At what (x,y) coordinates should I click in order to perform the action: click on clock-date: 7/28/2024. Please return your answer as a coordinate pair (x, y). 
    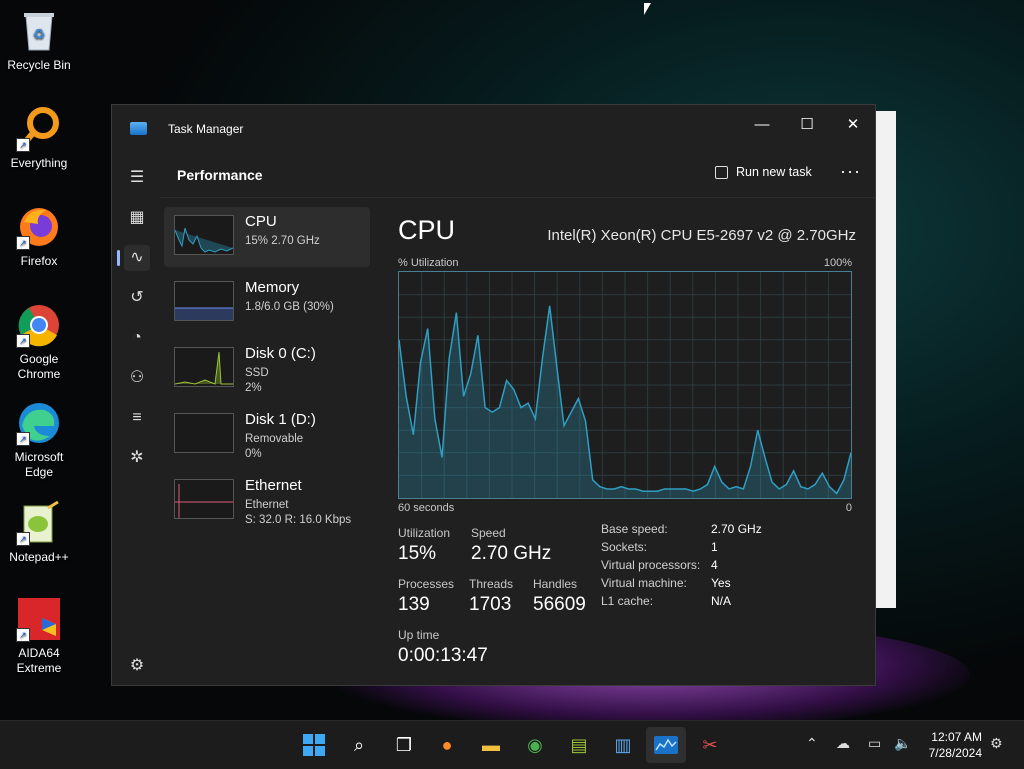
    Looking at the image, I should click on (955, 753).